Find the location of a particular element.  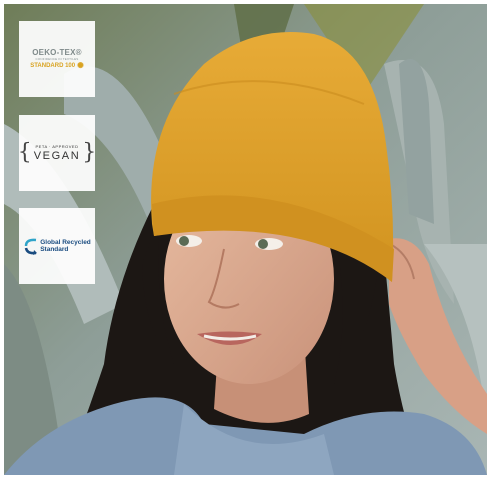

vegan-badge: { PETA · APPROVED VEGAN } is located at coordinates (57, 153).